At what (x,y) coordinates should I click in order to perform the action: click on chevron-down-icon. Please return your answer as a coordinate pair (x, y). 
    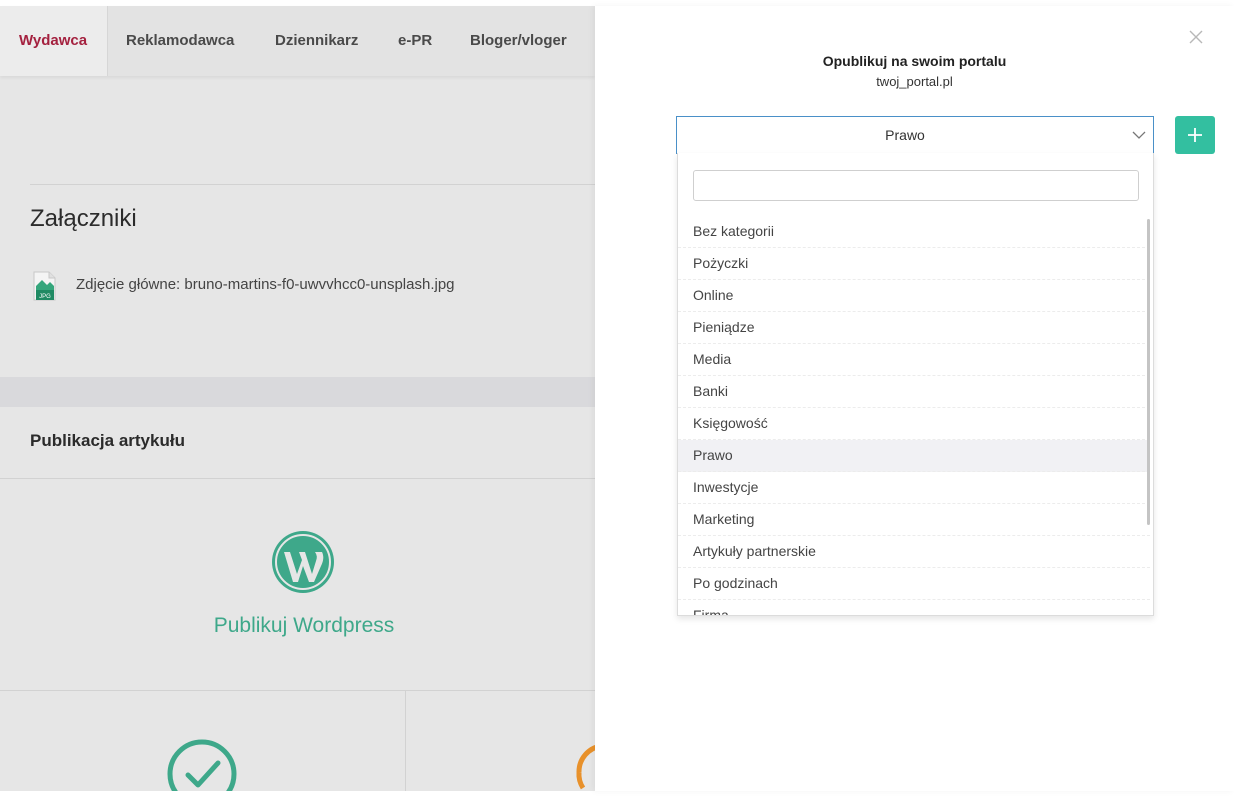
    Looking at the image, I should click on (1139, 135).